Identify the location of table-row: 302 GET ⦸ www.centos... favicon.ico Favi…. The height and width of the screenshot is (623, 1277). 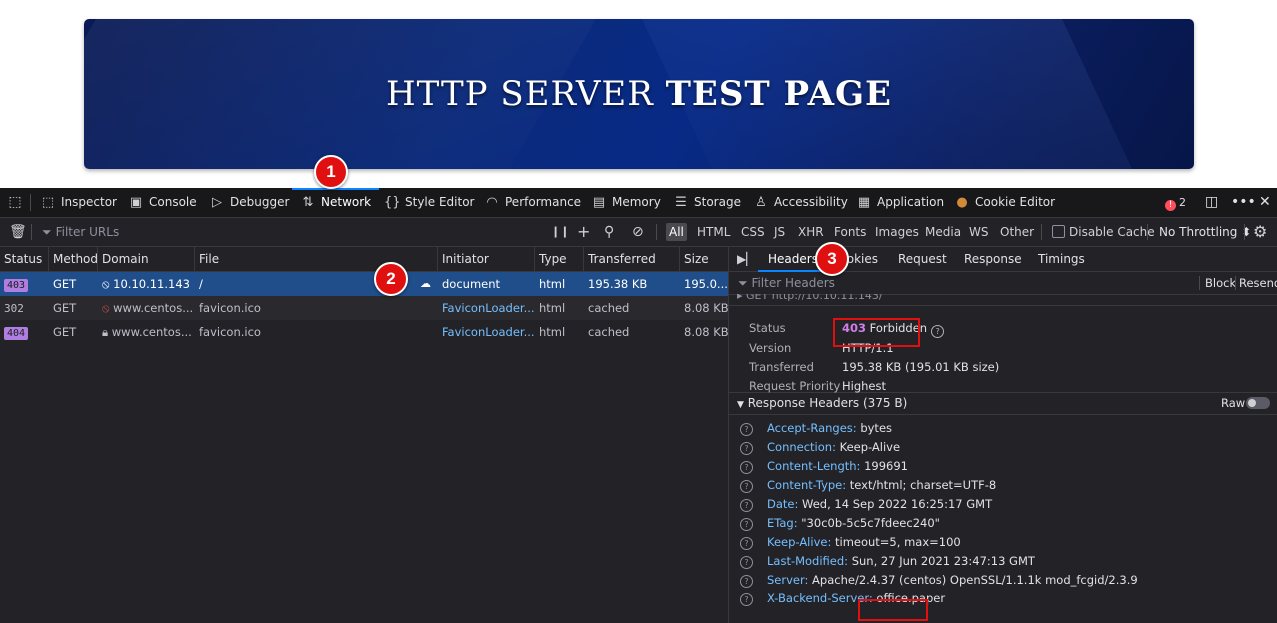
(364, 308).